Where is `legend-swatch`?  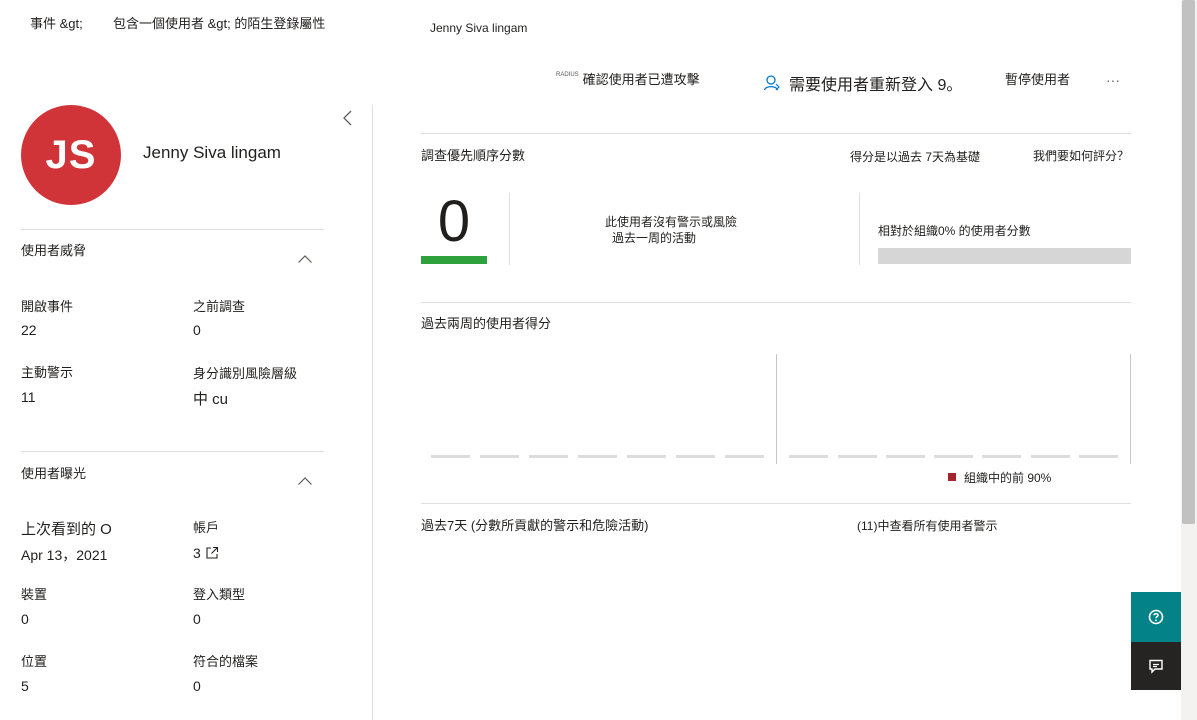 legend-swatch is located at coordinates (952, 477).